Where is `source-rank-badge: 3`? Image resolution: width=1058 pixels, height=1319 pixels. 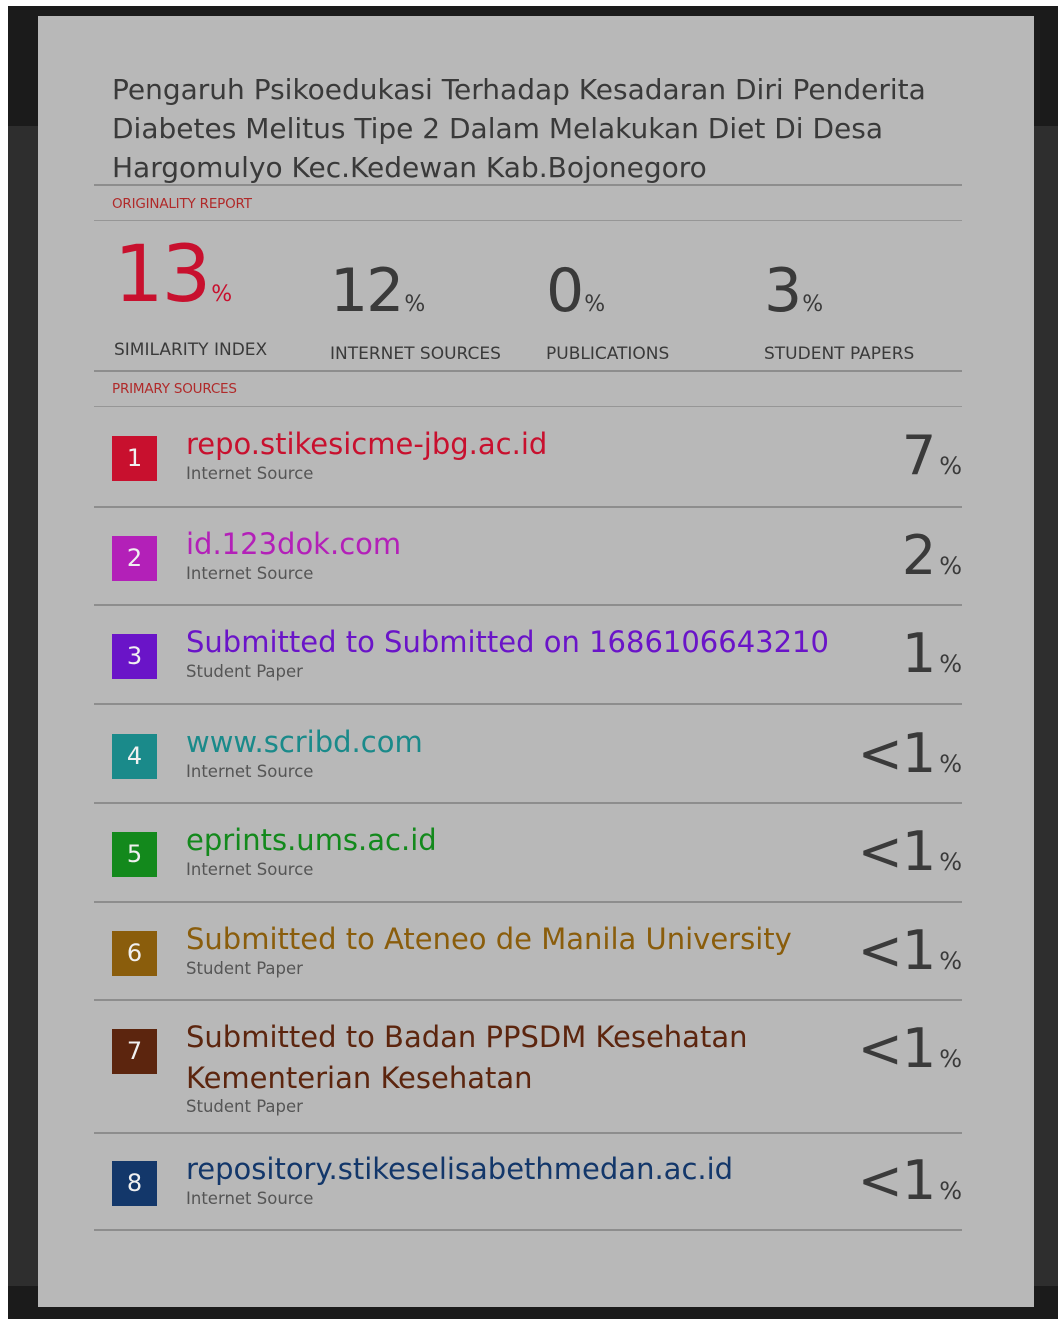 source-rank-badge: 3 is located at coordinates (134, 656).